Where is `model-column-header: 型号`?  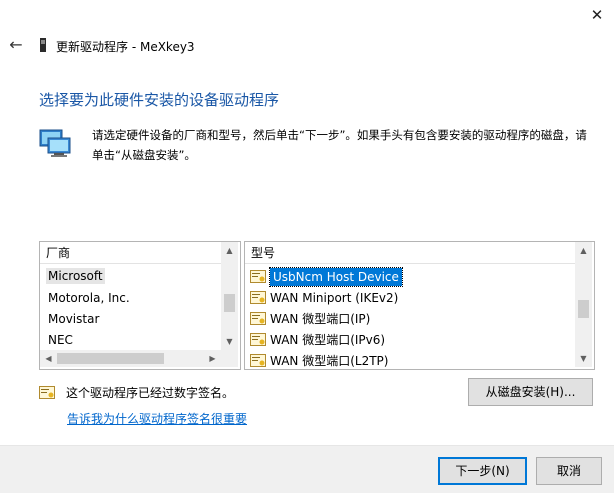 model-column-header: 型号 is located at coordinates (410, 253).